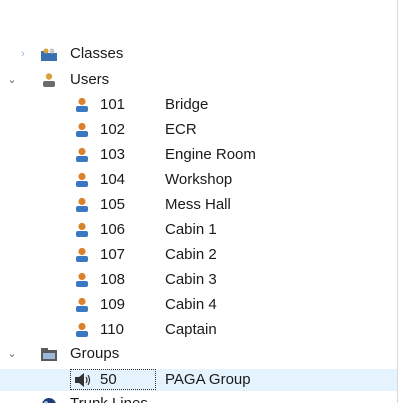 The height and width of the screenshot is (403, 398). I want to click on user-name: Mess Hall, so click(198, 204).